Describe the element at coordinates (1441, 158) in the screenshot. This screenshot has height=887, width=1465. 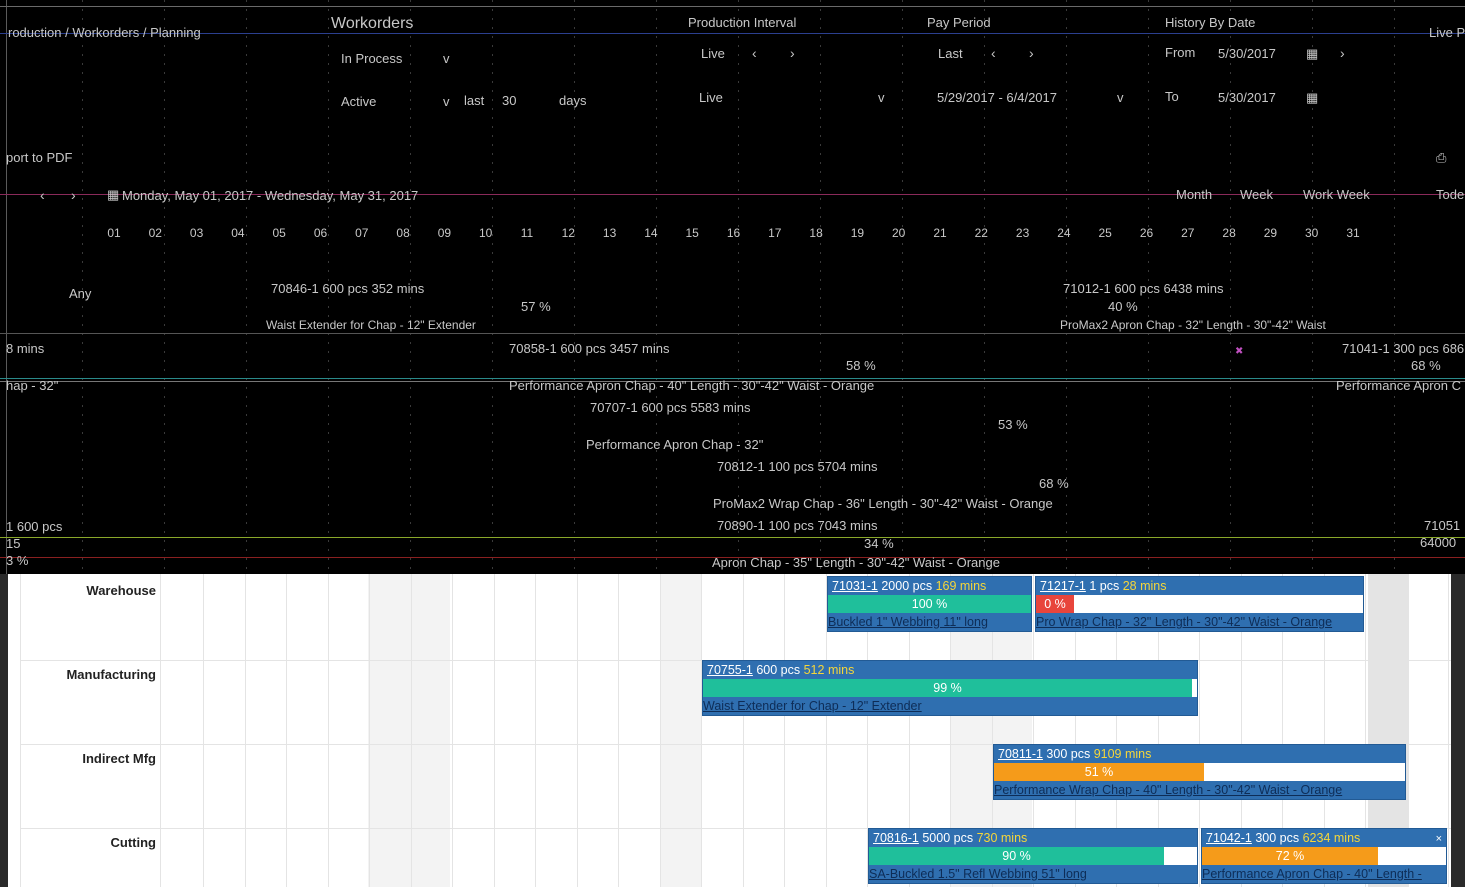
I see `print-icon: ⎙` at that location.